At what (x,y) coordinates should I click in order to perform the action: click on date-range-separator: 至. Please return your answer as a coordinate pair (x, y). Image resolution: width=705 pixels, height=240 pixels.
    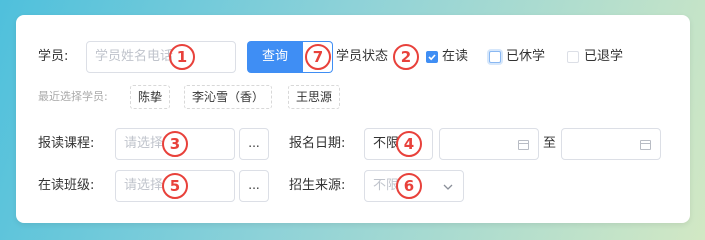
    Looking at the image, I should click on (550, 143).